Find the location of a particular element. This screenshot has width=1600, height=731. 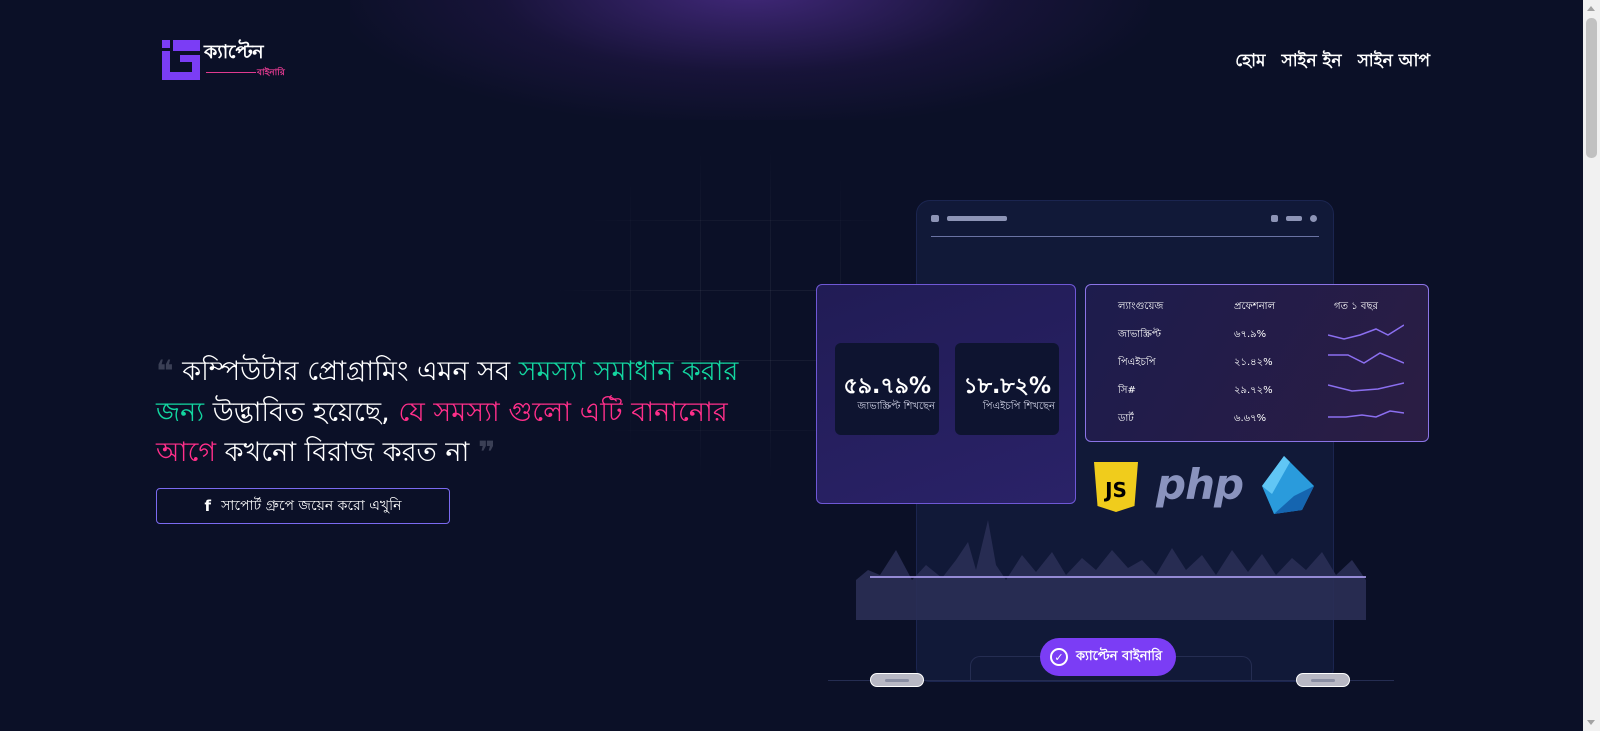

logo-mark-icon is located at coordinates (181, 60).